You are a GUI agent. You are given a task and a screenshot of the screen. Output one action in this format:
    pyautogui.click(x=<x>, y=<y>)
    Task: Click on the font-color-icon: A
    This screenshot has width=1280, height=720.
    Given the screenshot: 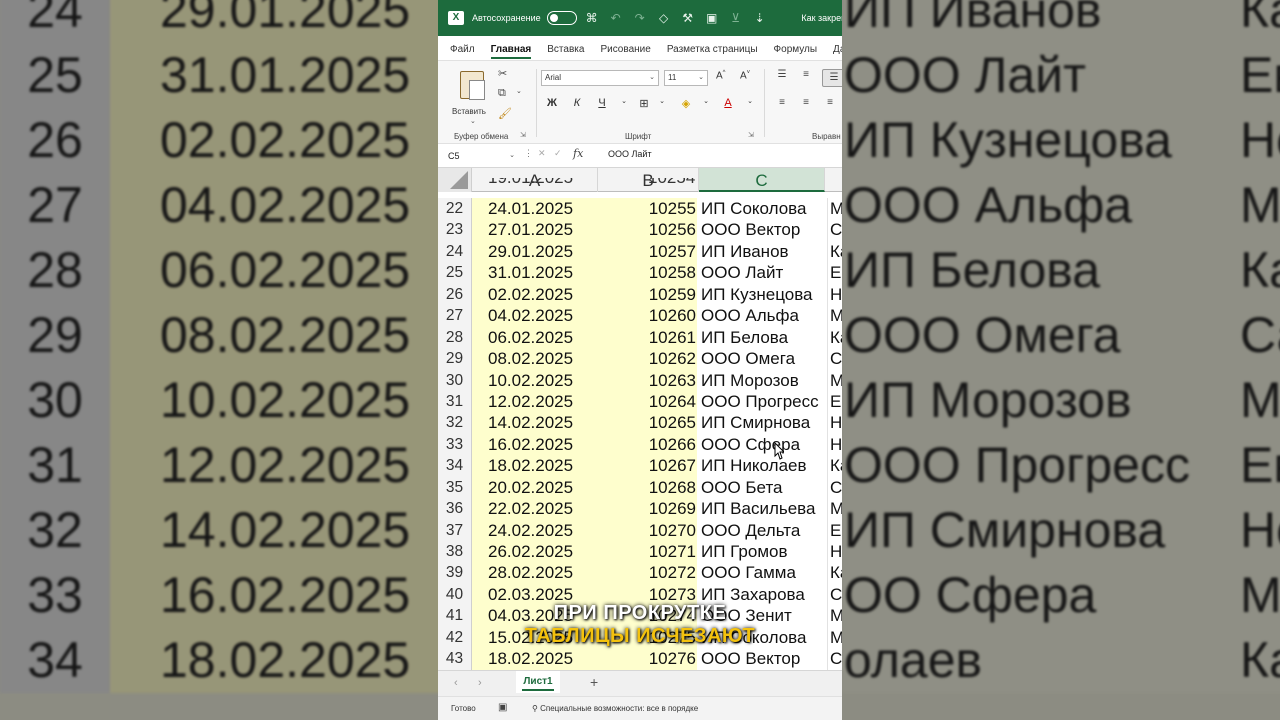 What is the action you would take?
    pyautogui.click(x=728, y=103)
    